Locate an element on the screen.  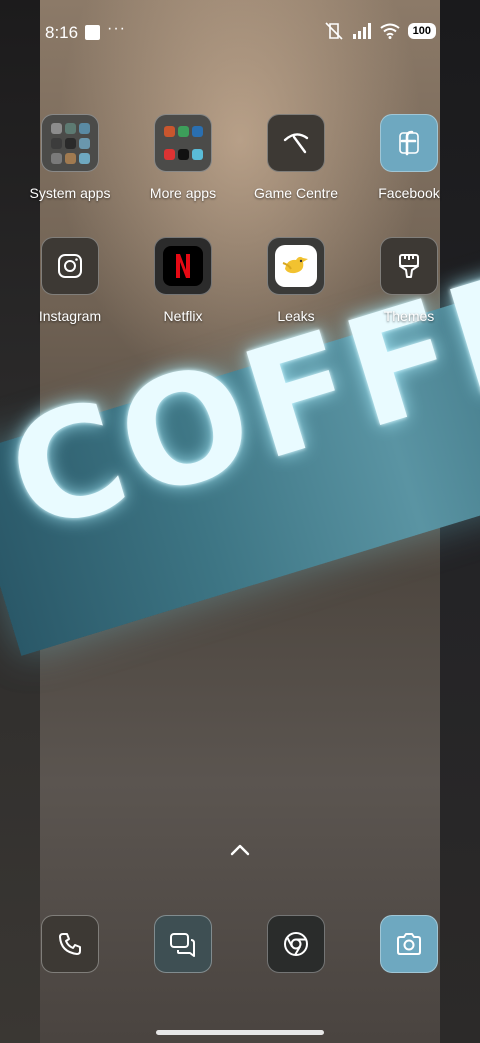
app-netflix: Netflix is located at coordinates (183, 280).